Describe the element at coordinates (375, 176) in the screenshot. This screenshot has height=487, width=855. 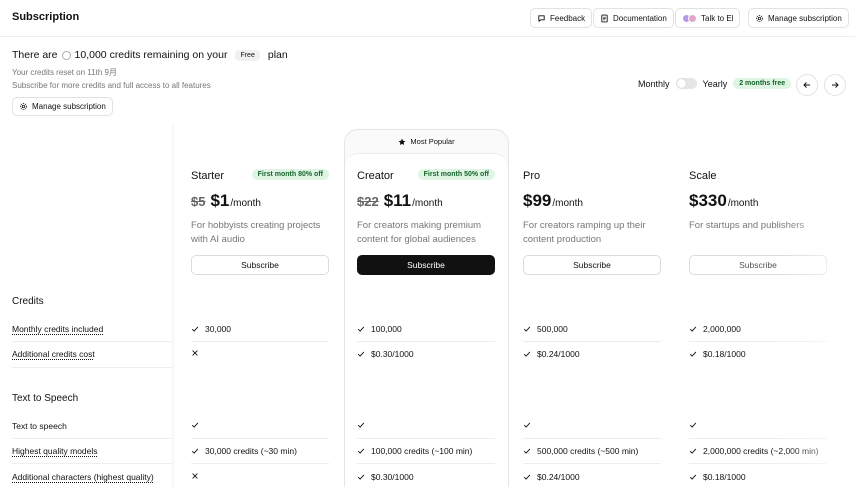
I see `plan-name: Creator` at that location.